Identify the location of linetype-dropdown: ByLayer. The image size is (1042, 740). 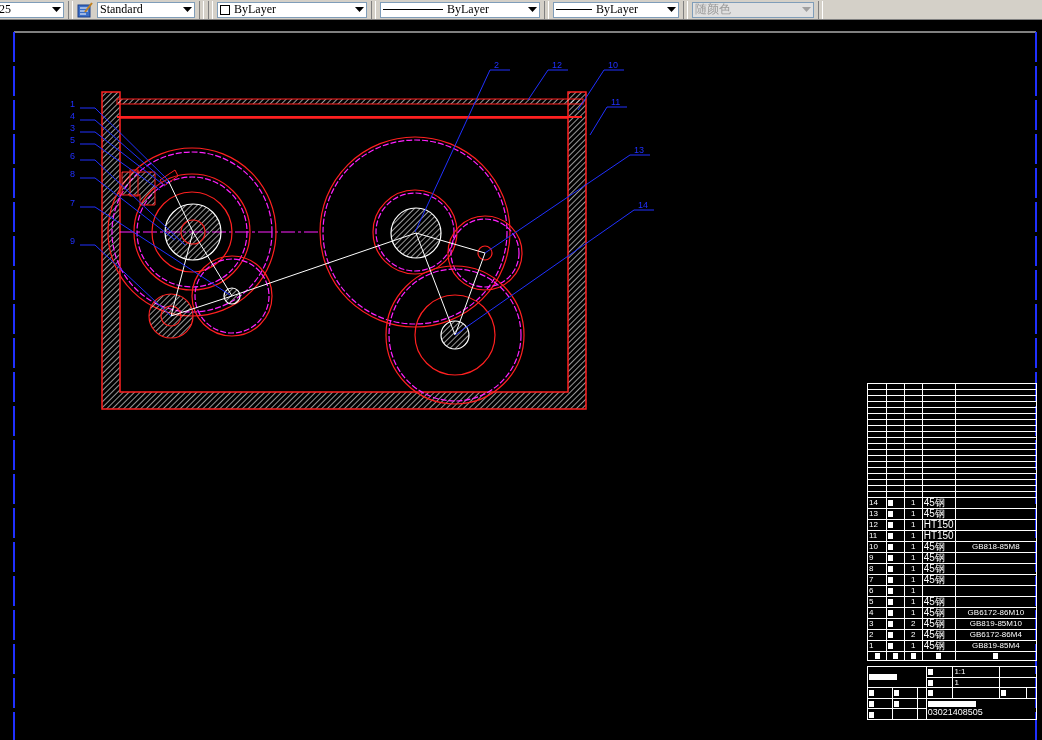
(460, 9).